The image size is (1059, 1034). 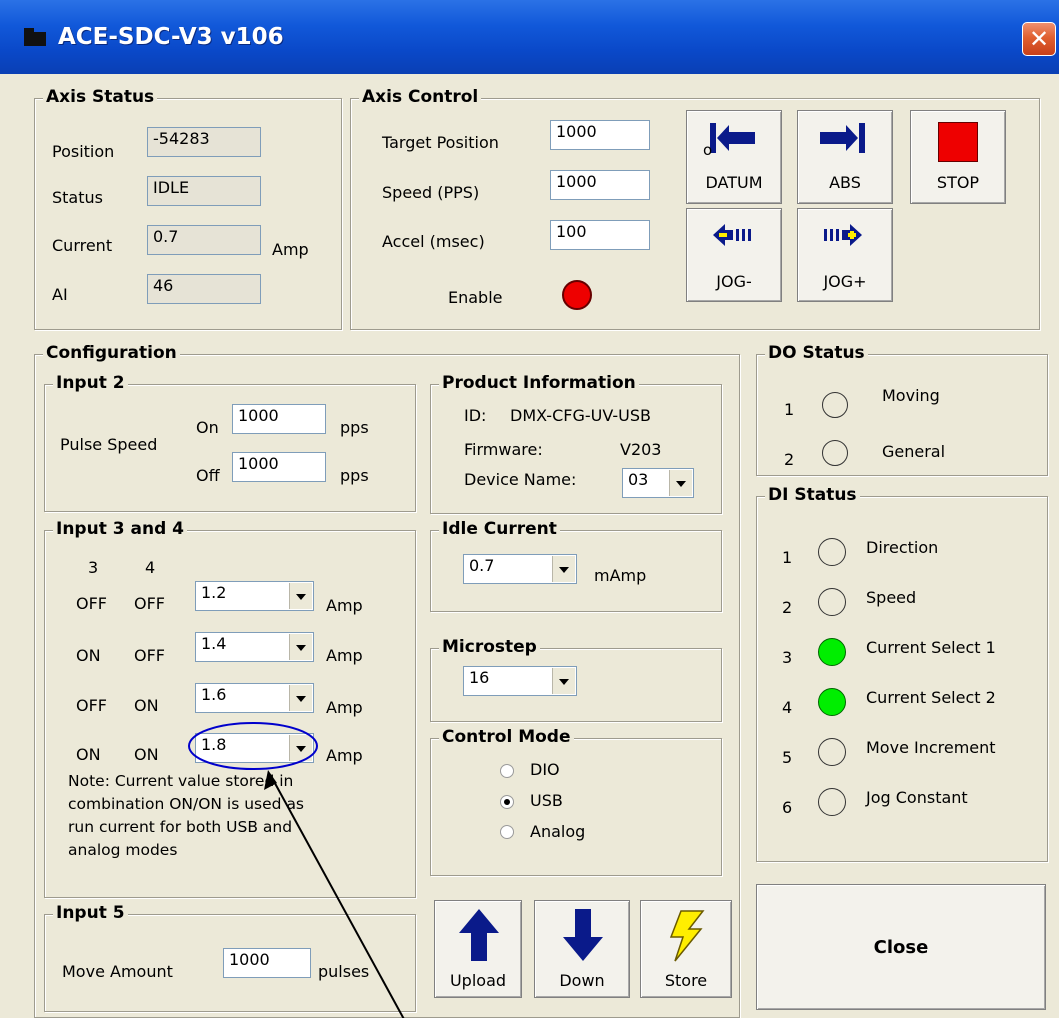 I want to click on speed-input: 1000, so click(x=600, y=185).